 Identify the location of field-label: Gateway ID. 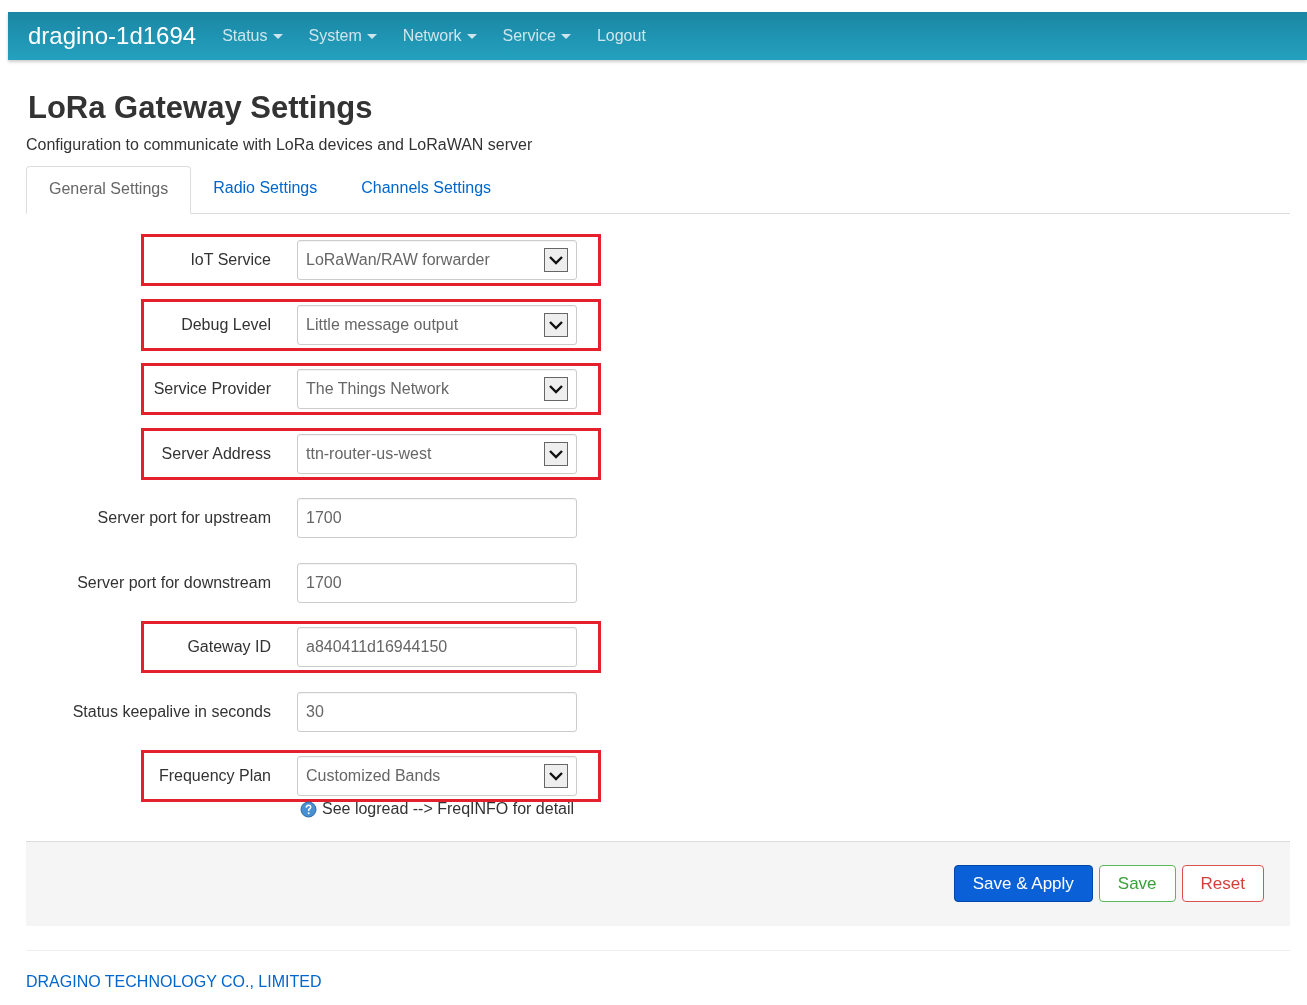
(228, 647).